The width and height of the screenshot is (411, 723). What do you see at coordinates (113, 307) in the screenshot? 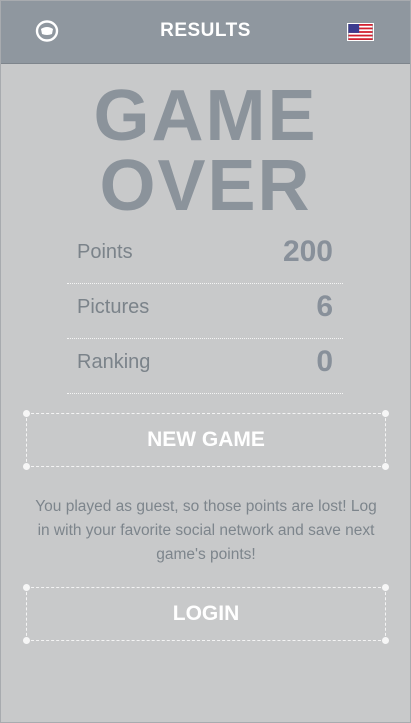
I see `stat-label: Pictures` at bounding box center [113, 307].